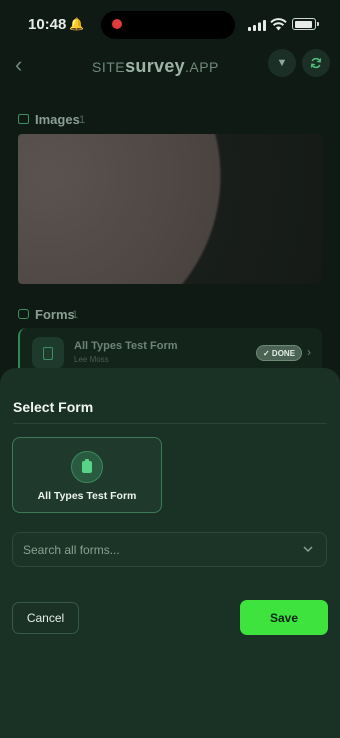  I want to click on filter-icon: ▼, so click(282, 63).